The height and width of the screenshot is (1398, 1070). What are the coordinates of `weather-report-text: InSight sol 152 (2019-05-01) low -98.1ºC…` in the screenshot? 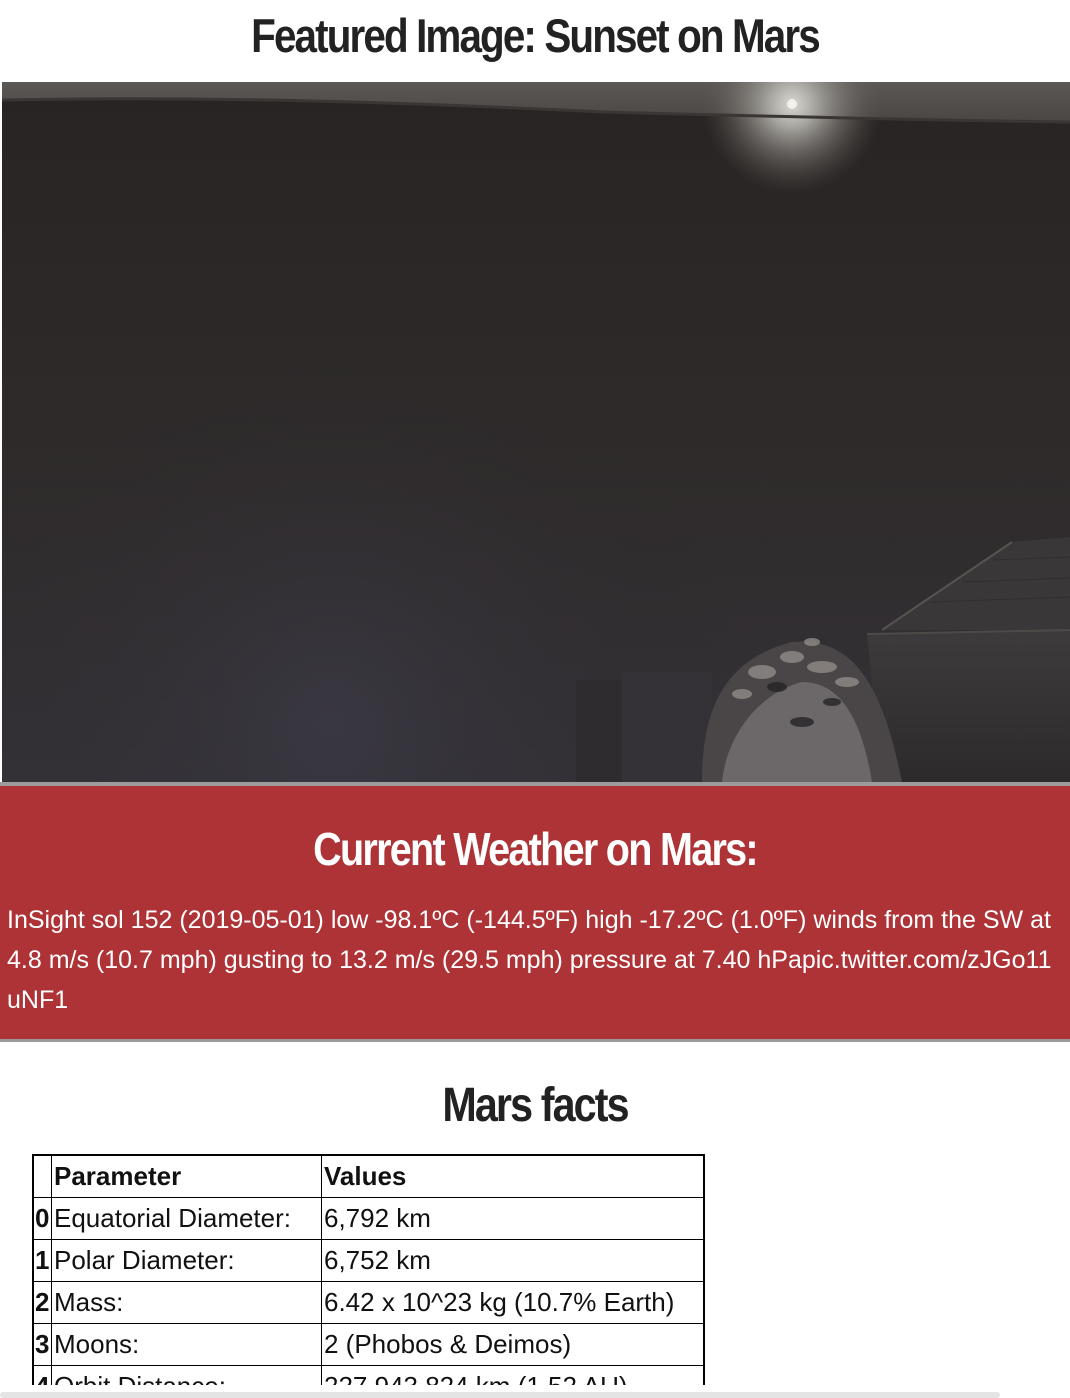 It's located at (529, 960).